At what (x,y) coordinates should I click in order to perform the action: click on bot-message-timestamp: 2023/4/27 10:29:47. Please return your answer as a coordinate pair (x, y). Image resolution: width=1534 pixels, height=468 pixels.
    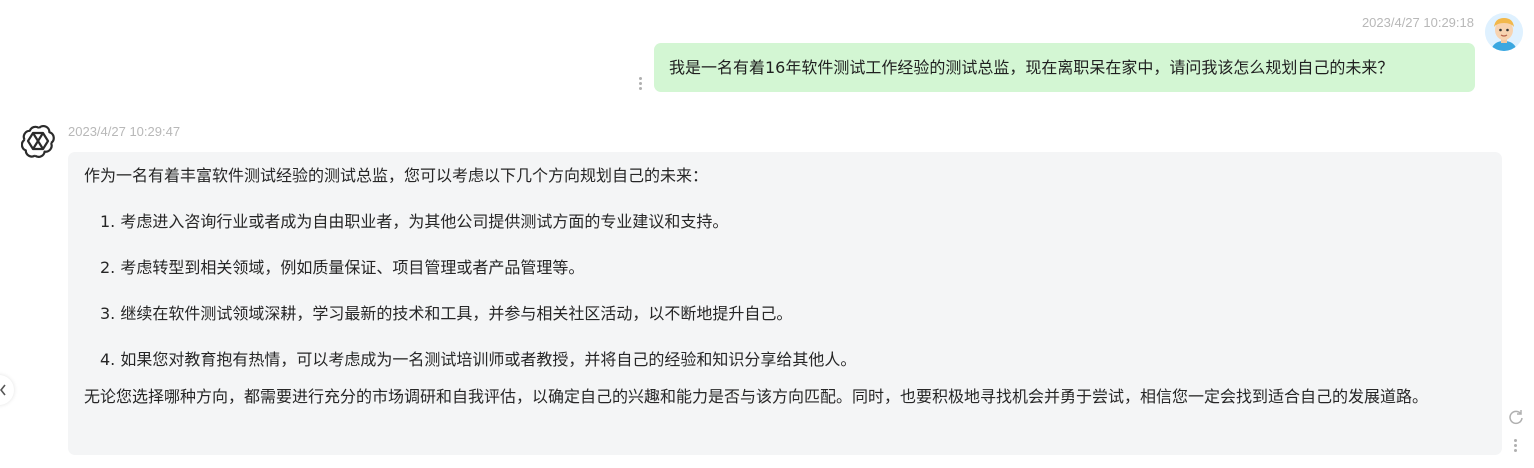
    Looking at the image, I should click on (124, 131).